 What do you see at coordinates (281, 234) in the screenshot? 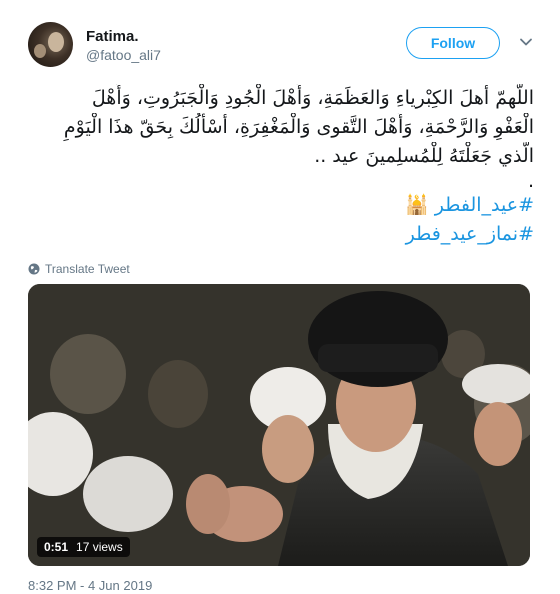
I see `hashtag-link: #نماز_عید_فطر` at bounding box center [281, 234].